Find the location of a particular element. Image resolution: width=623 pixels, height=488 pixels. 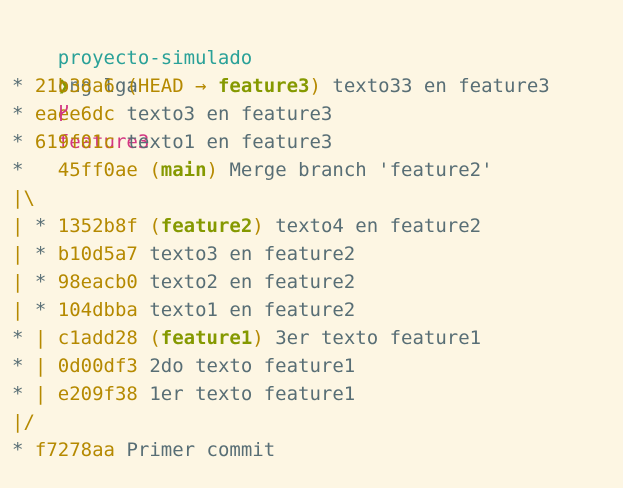

commit-line: | * 104dbba texto1 en feature2 is located at coordinates (317, 310).